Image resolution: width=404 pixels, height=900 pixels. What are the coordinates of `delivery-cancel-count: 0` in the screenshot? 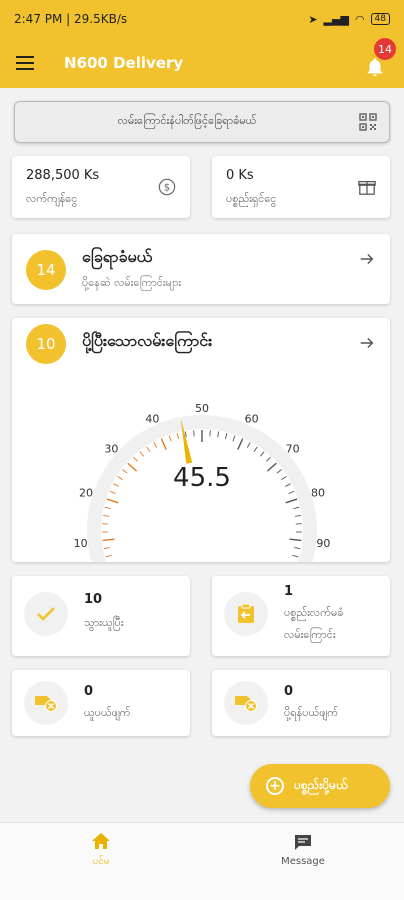 It's located at (289, 691).